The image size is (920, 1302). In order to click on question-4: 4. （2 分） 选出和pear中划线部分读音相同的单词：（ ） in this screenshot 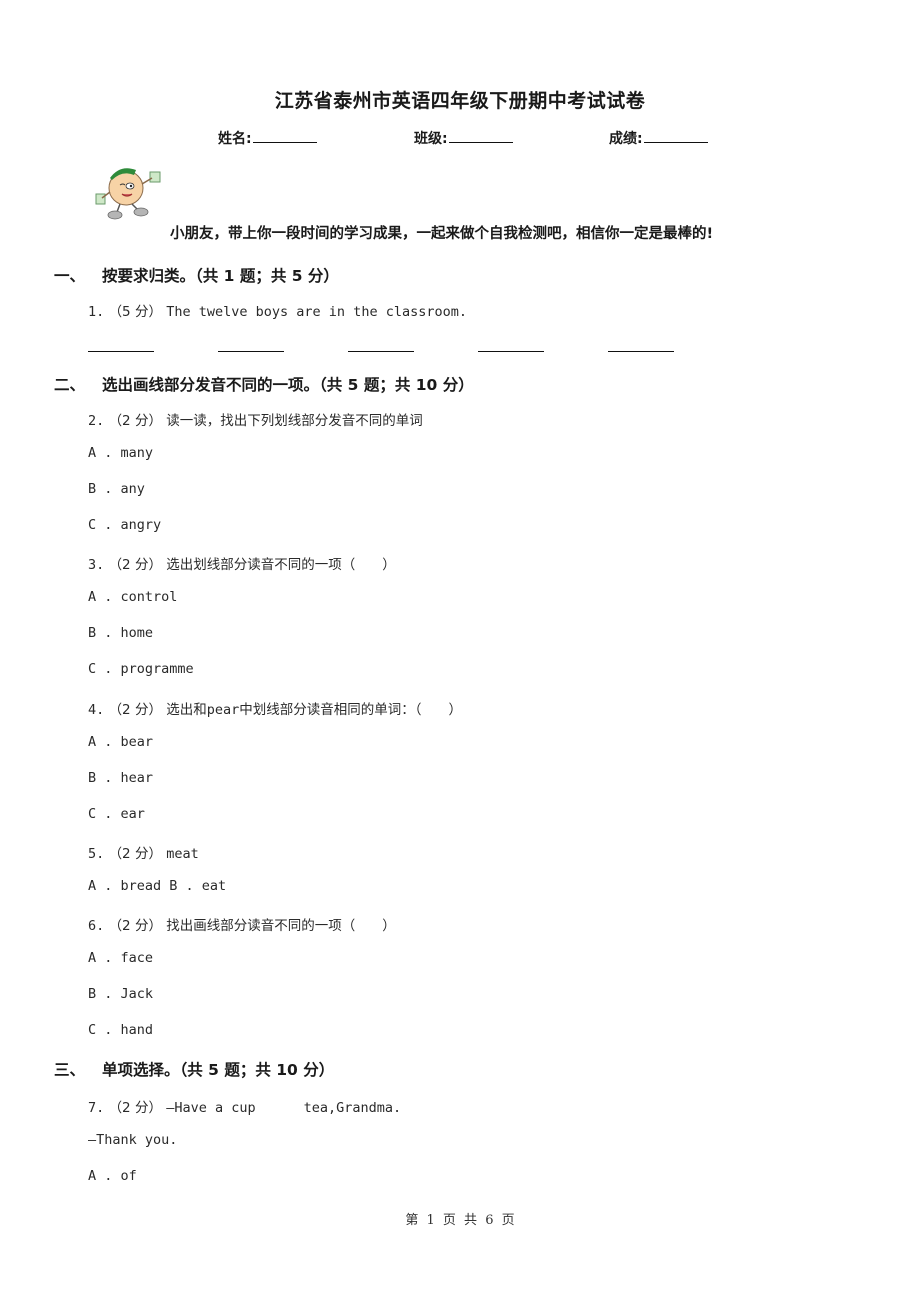, I will do `click(275, 708)`.